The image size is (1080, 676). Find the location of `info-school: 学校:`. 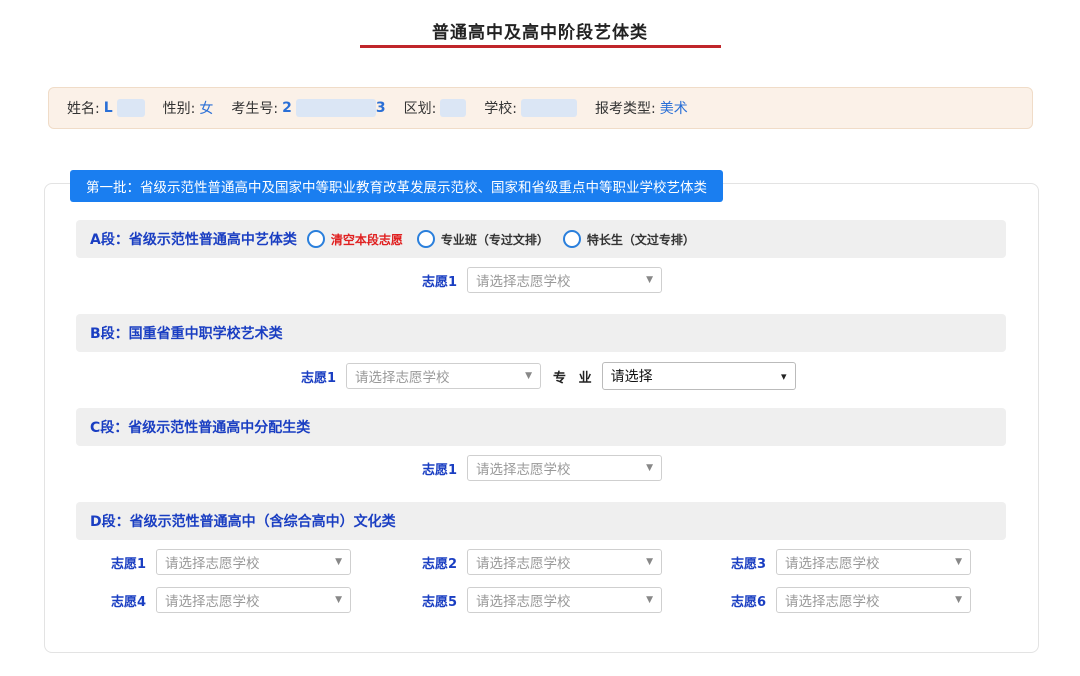

info-school: 学校: is located at coordinates (531, 108).